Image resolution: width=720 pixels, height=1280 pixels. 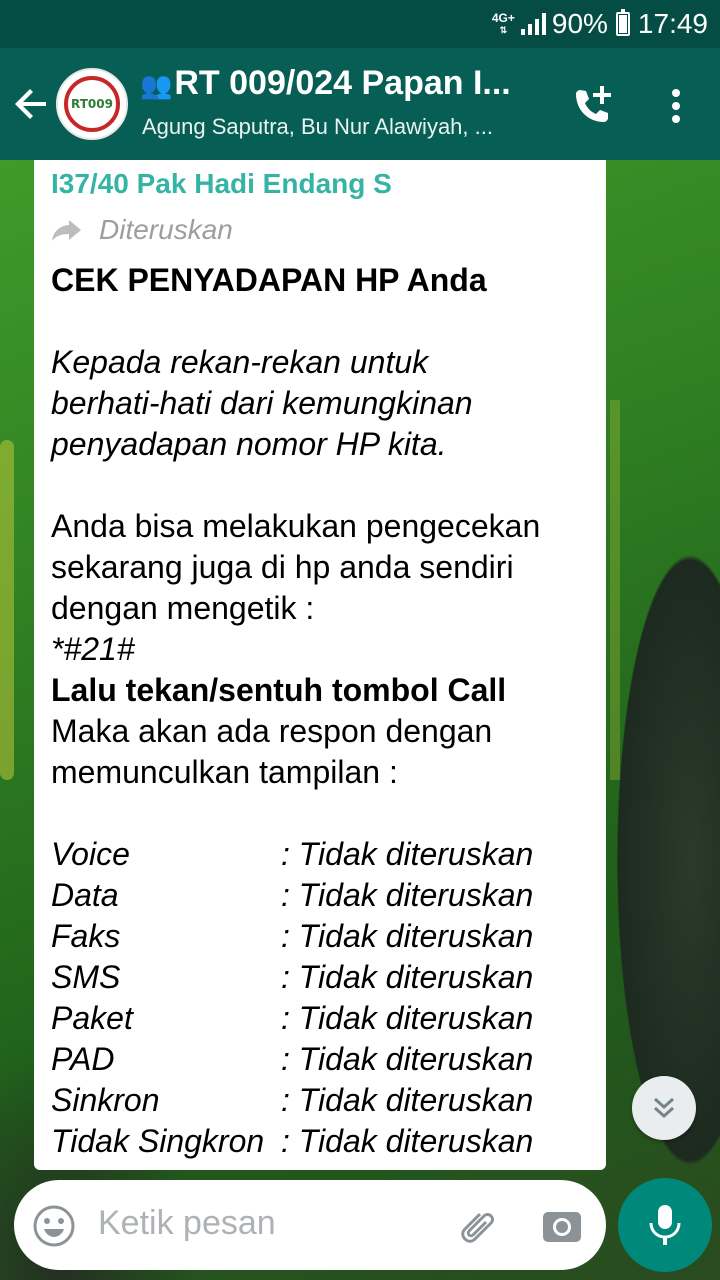 What do you see at coordinates (292, 936) in the screenshot?
I see `status-row: Faks: Tidak diteruskan` at bounding box center [292, 936].